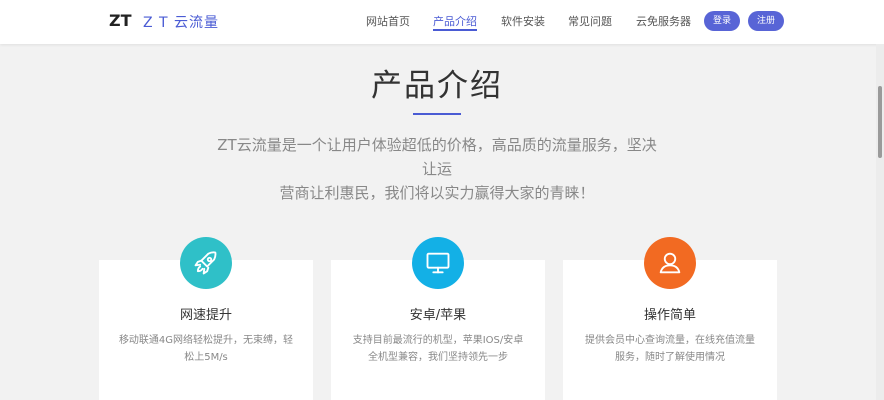 This screenshot has height=400, width=884. I want to click on card-description: 提供会员中心查询流量，在线充值流量服务，随时了解使用情况, so click(670, 349).